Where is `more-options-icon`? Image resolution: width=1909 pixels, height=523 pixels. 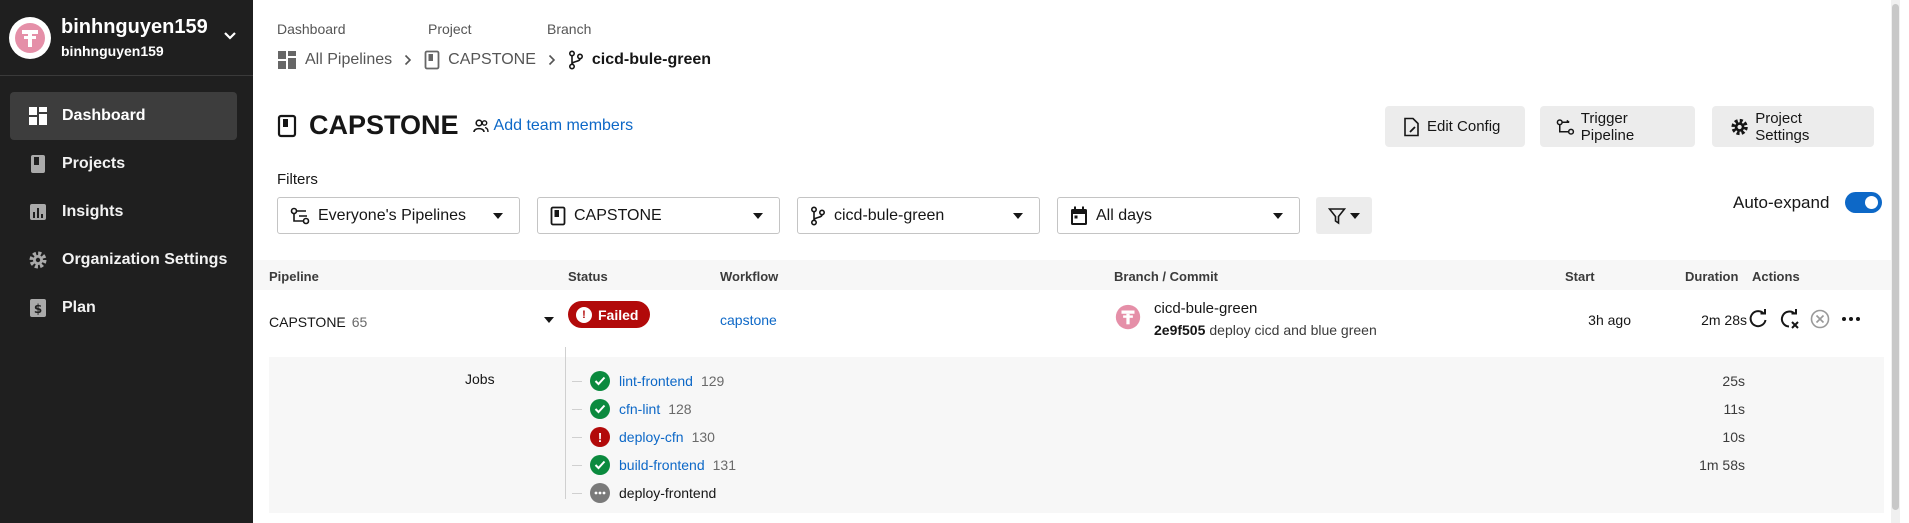
more-options-icon is located at coordinates (1851, 319).